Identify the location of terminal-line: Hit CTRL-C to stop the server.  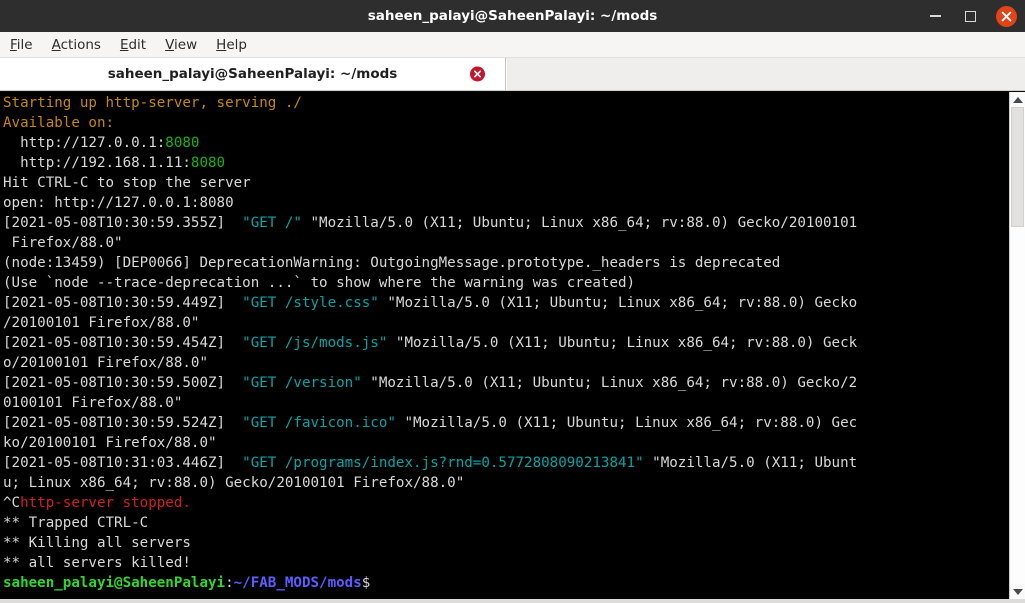
(506, 183).